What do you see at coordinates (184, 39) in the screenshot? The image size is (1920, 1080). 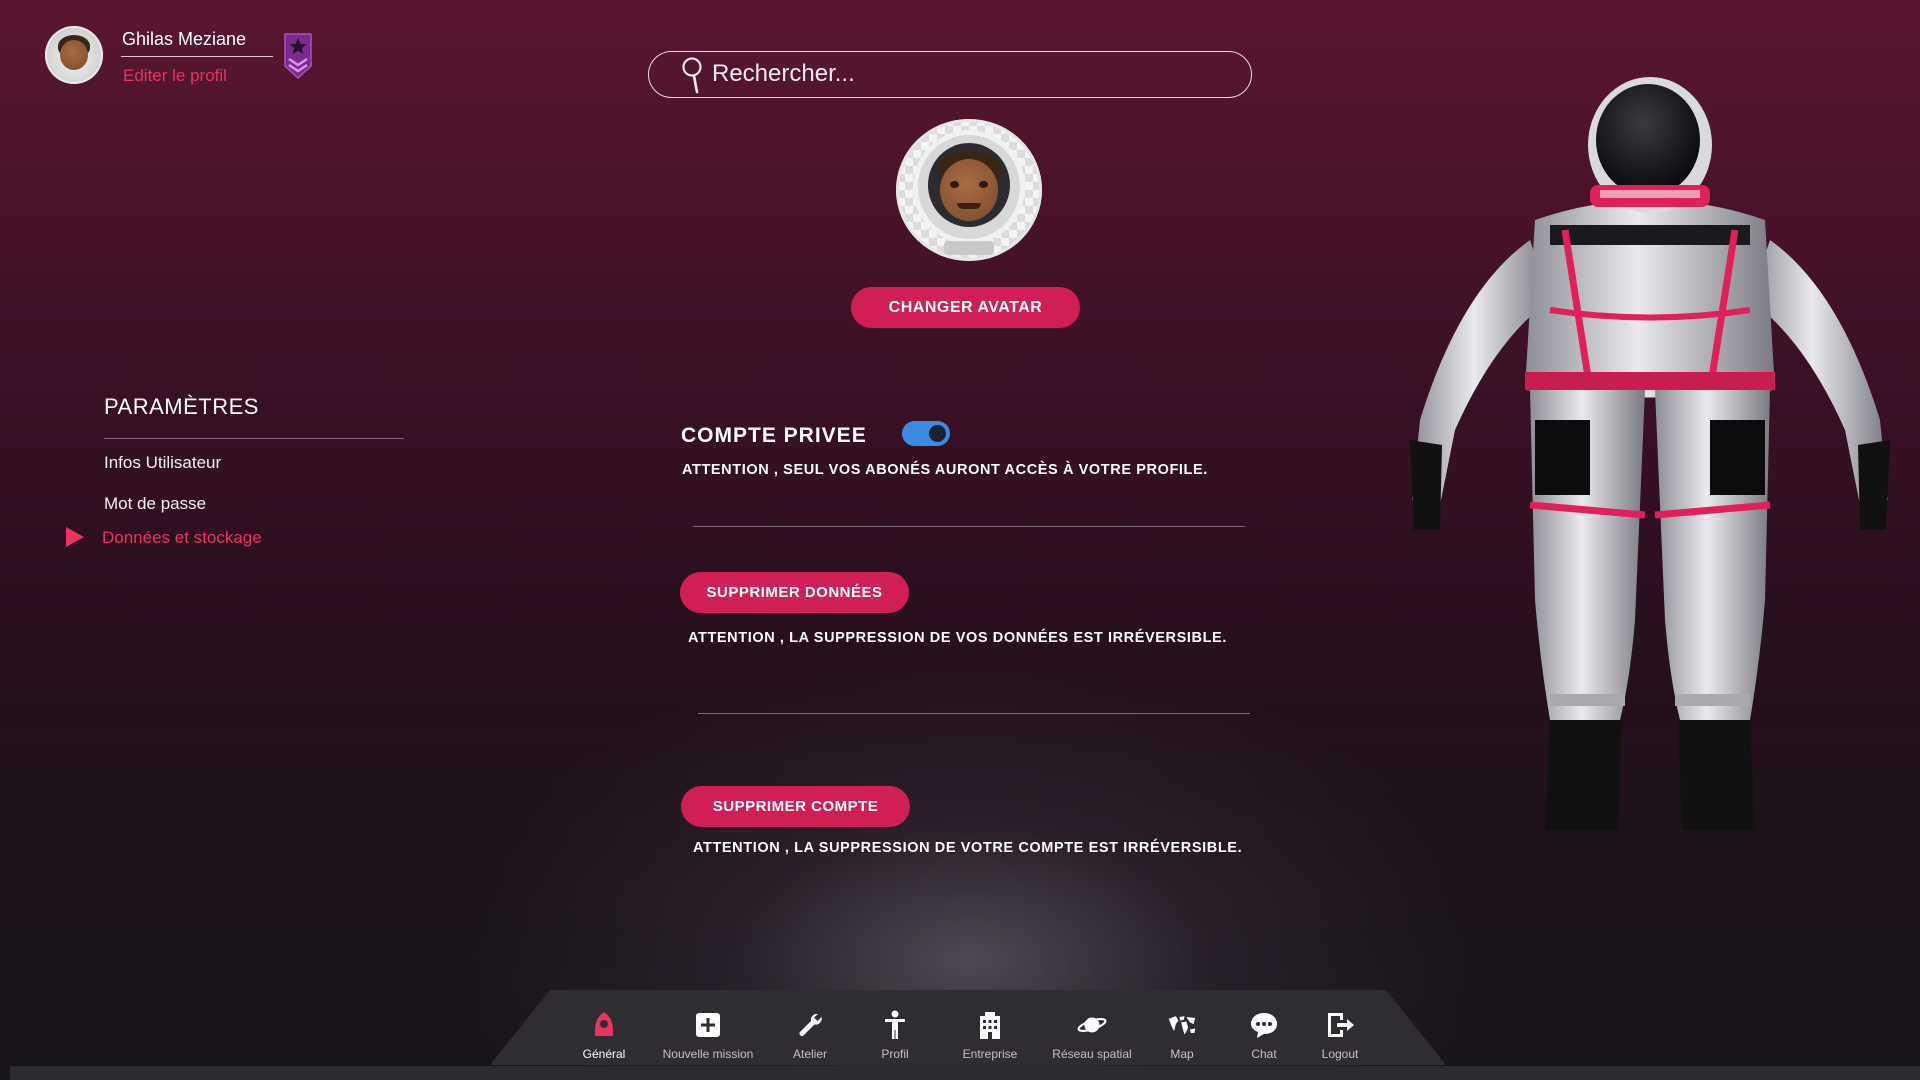 I see `user-name: Ghilas Meziane` at bounding box center [184, 39].